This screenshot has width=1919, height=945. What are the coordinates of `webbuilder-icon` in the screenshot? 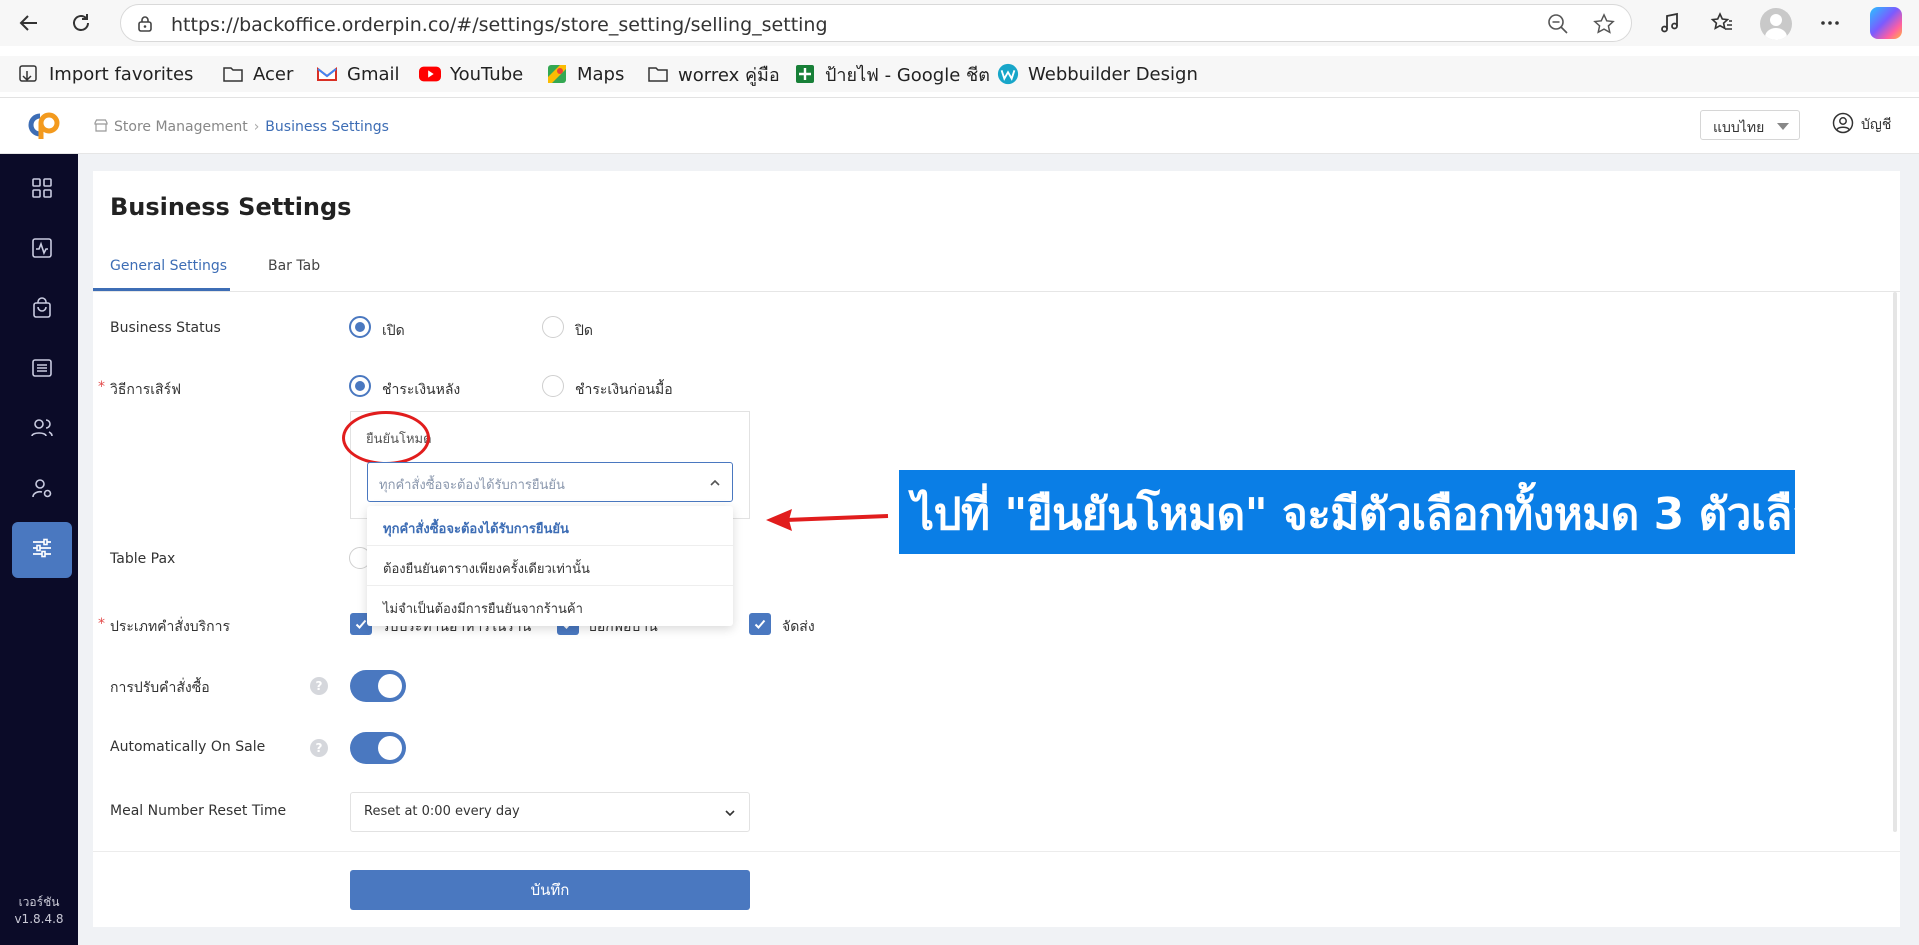 It's located at (1008, 74).